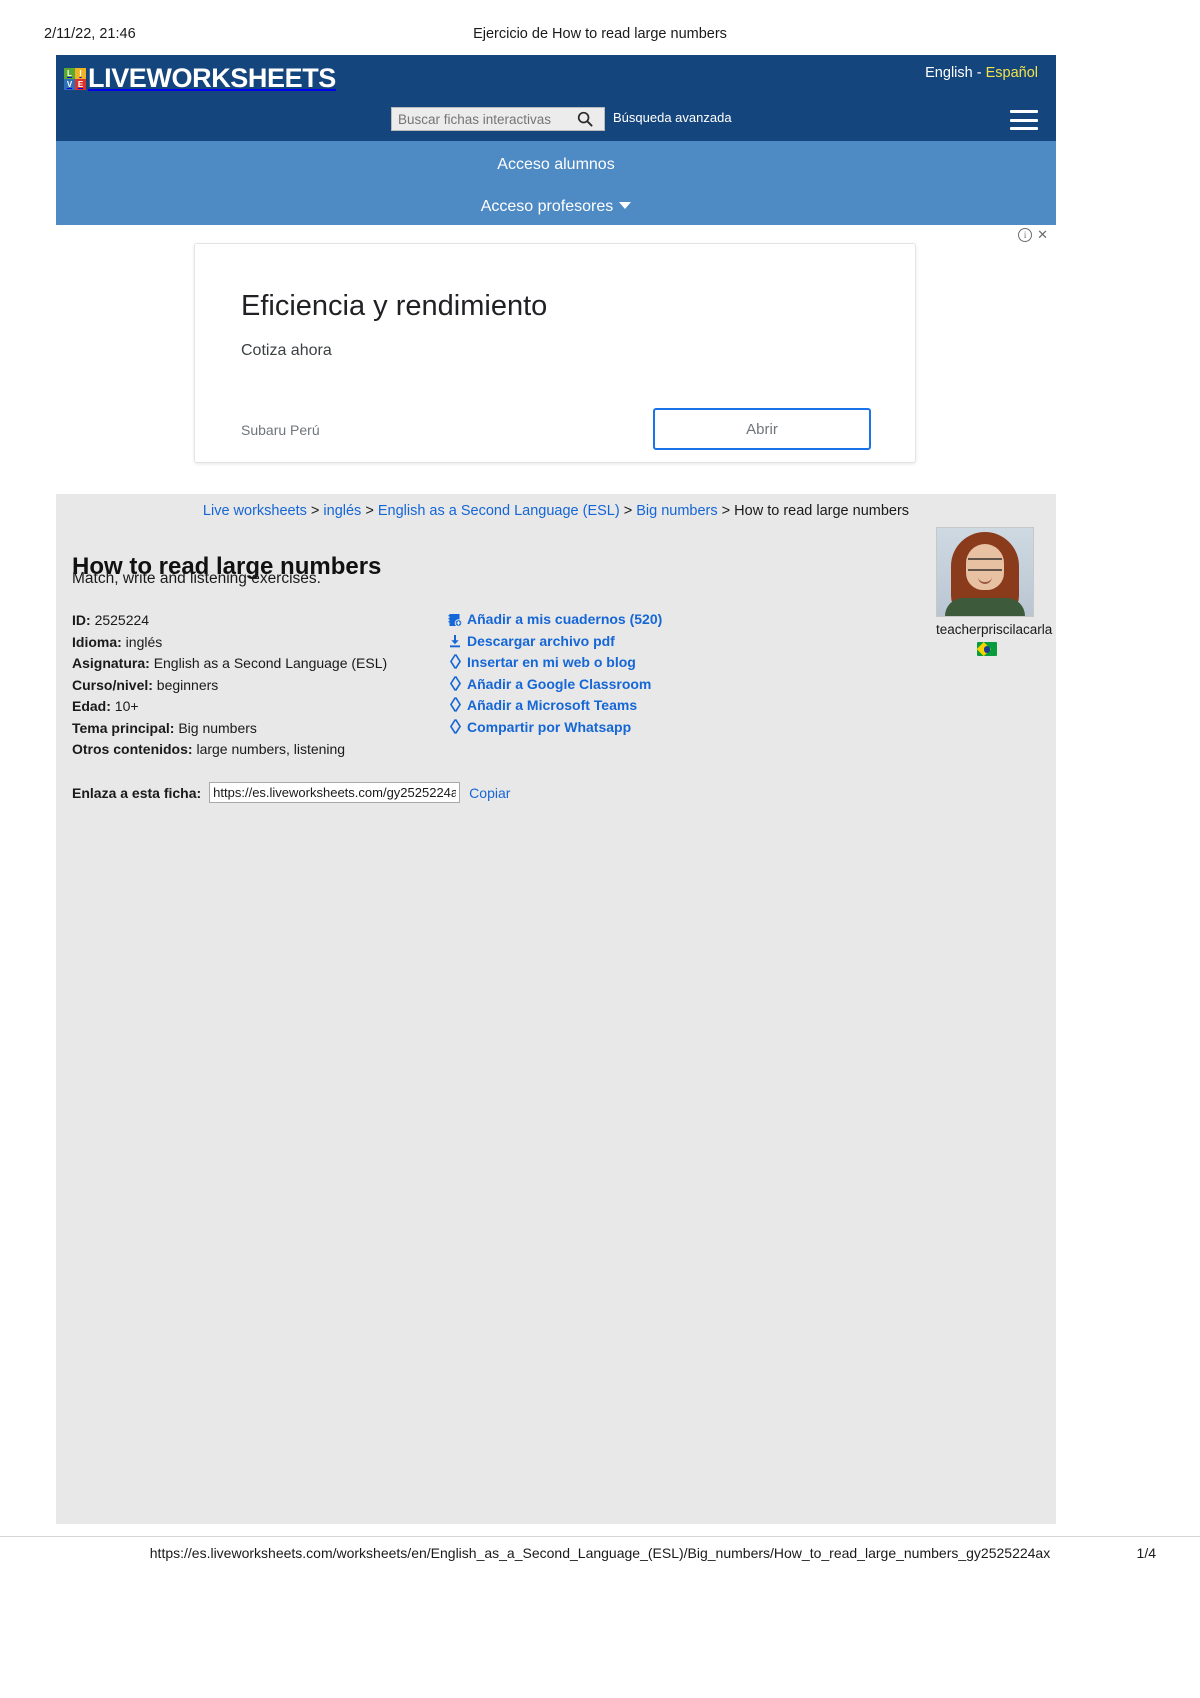 The width and height of the screenshot is (1200, 1698). Describe the element at coordinates (286, 350) in the screenshot. I see `ad-subline: Cotiza ahora` at that location.